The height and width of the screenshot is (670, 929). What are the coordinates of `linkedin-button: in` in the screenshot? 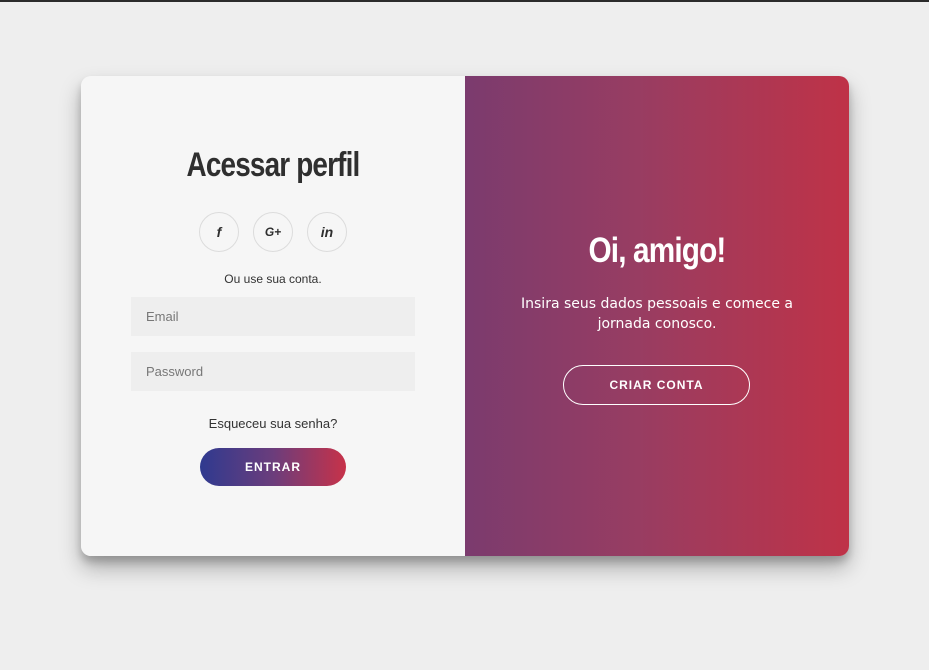 It's located at (327, 232).